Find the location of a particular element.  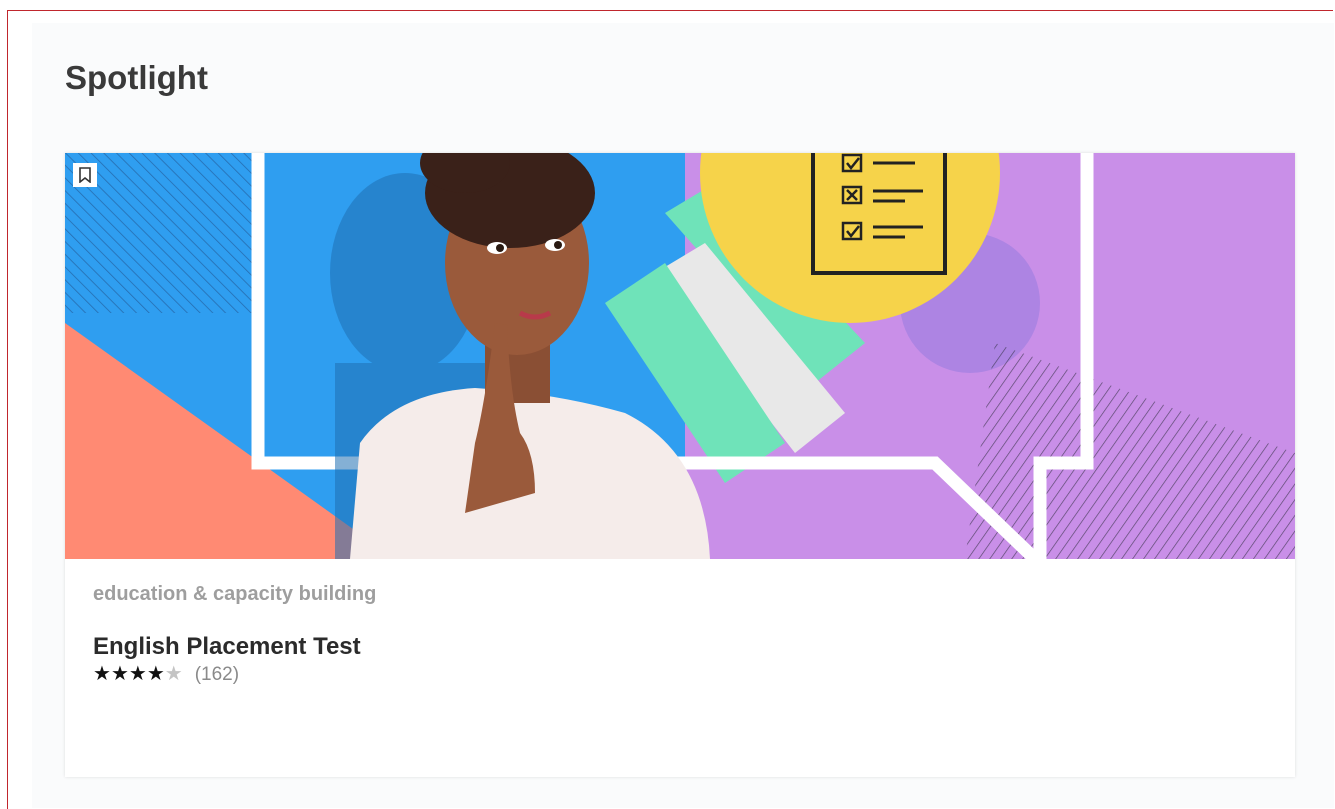

course-title: English Placement Test is located at coordinates (227, 647).